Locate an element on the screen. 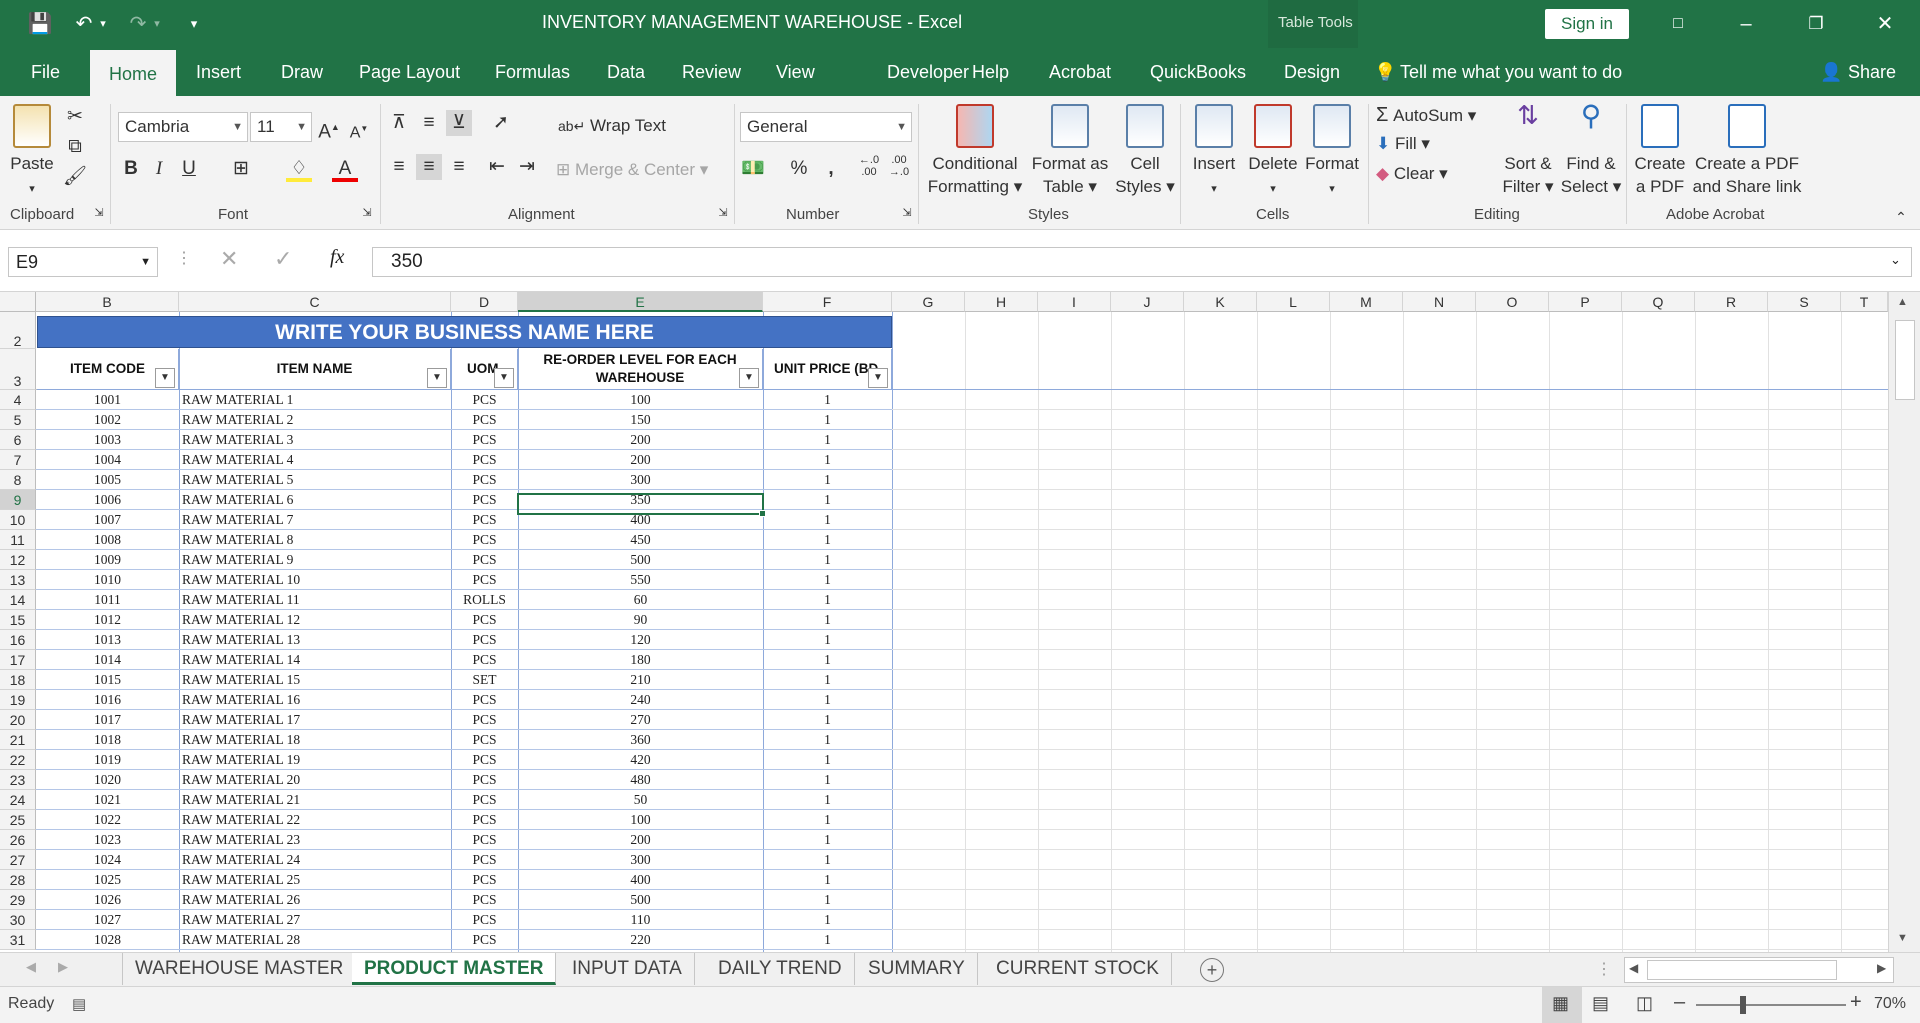 This screenshot has height=1023, width=1920. column-header-e: E is located at coordinates (640, 302).